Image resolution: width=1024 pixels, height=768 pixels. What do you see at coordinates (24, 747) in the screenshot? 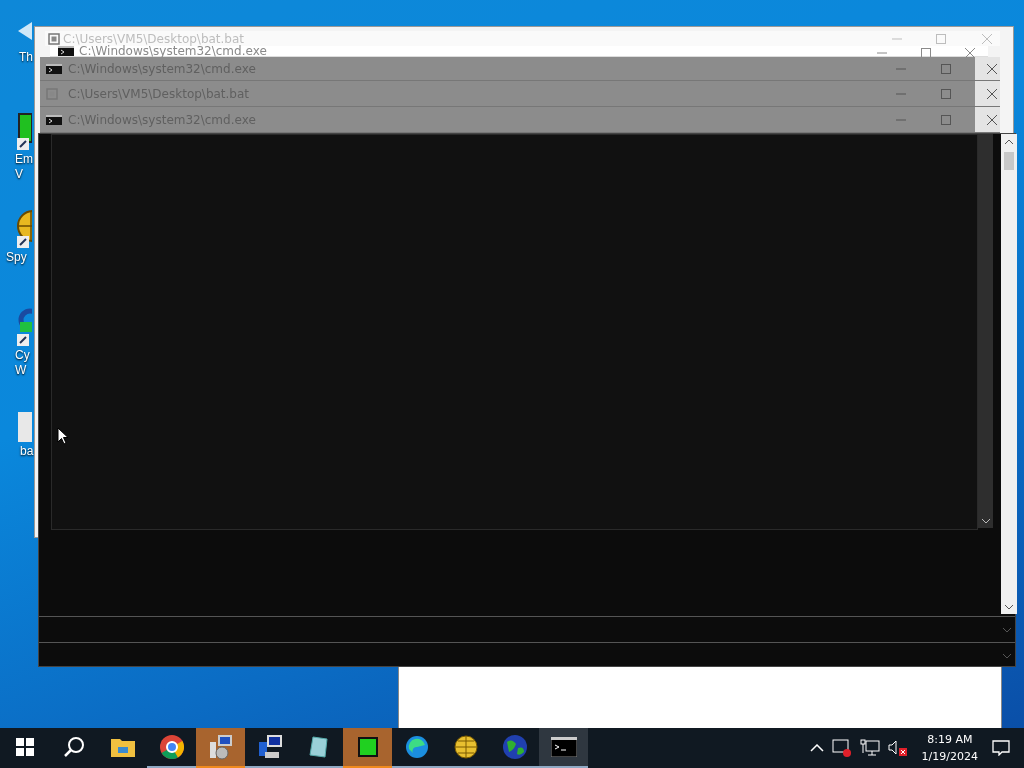
I see `windows-start-icon` at bounding box center [24, 747].